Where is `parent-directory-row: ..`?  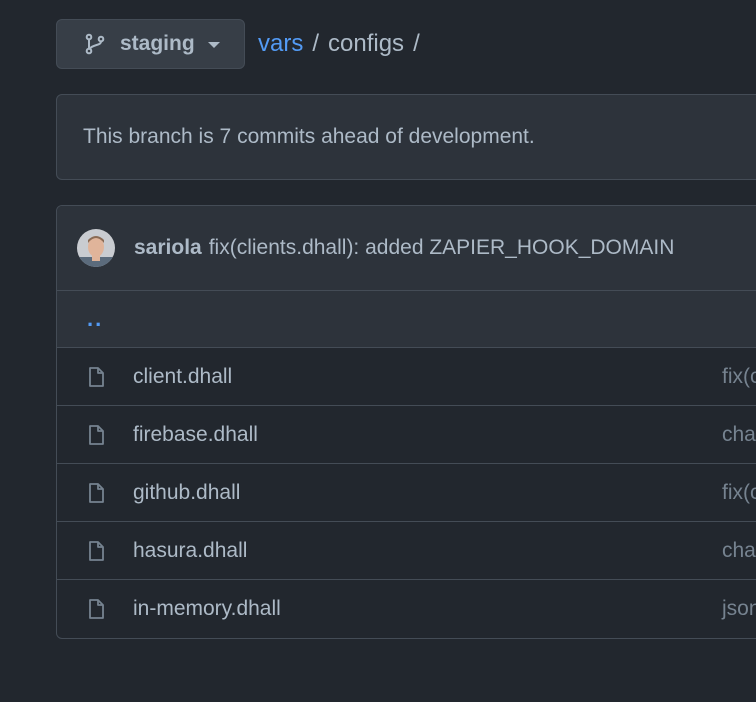 parent-directory-row: .. is located at coordinates (406, 319).